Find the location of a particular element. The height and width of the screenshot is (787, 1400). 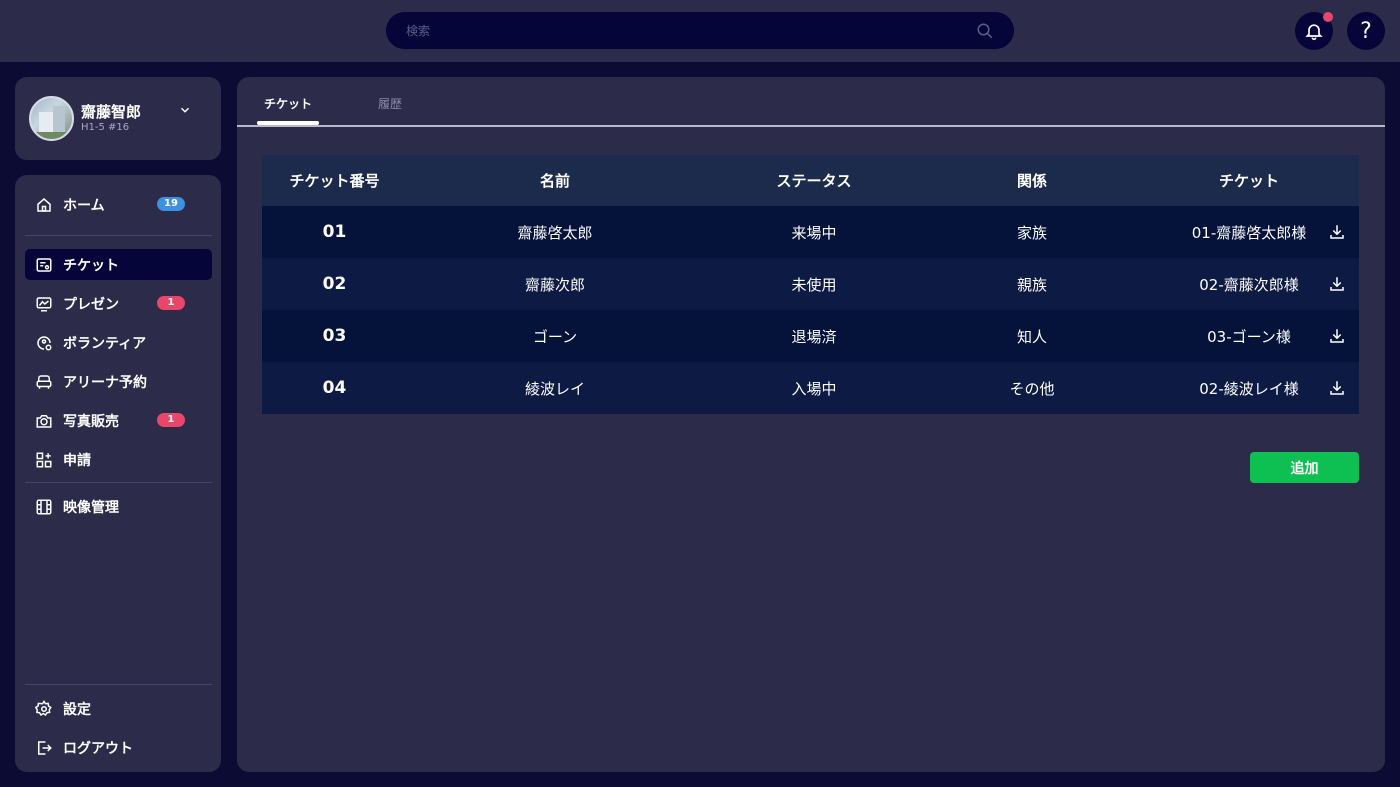

column-header-ticket-number: チケット番号 is located at coordinates (334, 181).